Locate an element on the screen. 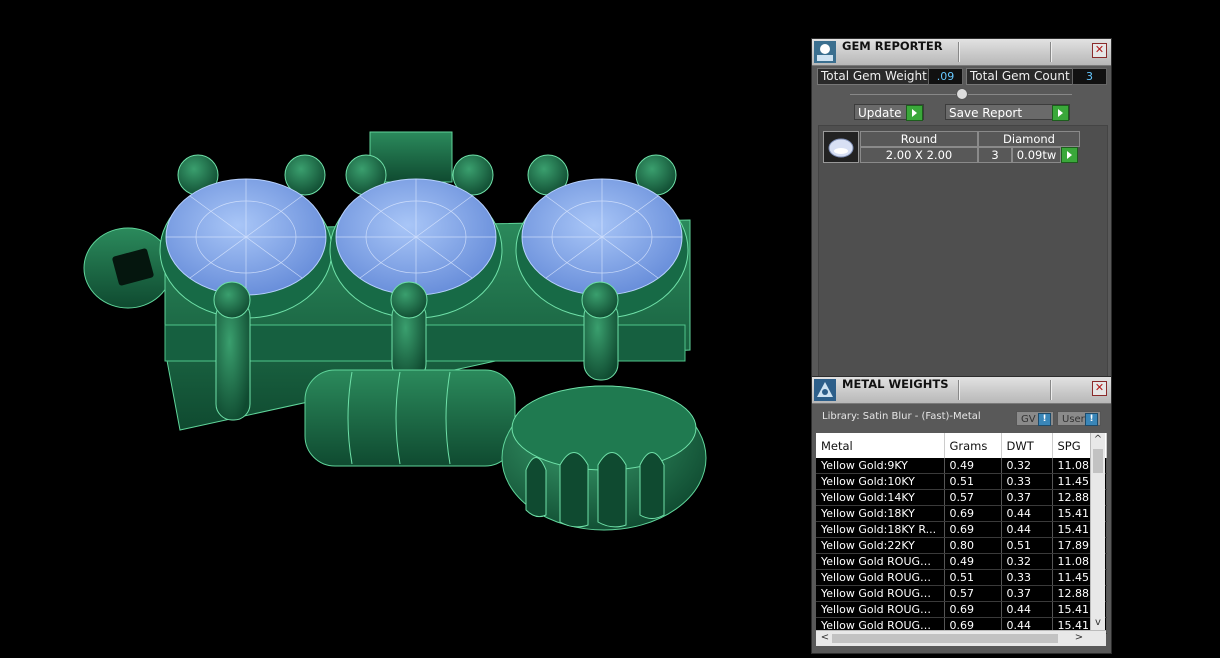  list-item: Round Diamond 2.00 X 2.00 3 0.09tw is located at coordinates (951, 147).